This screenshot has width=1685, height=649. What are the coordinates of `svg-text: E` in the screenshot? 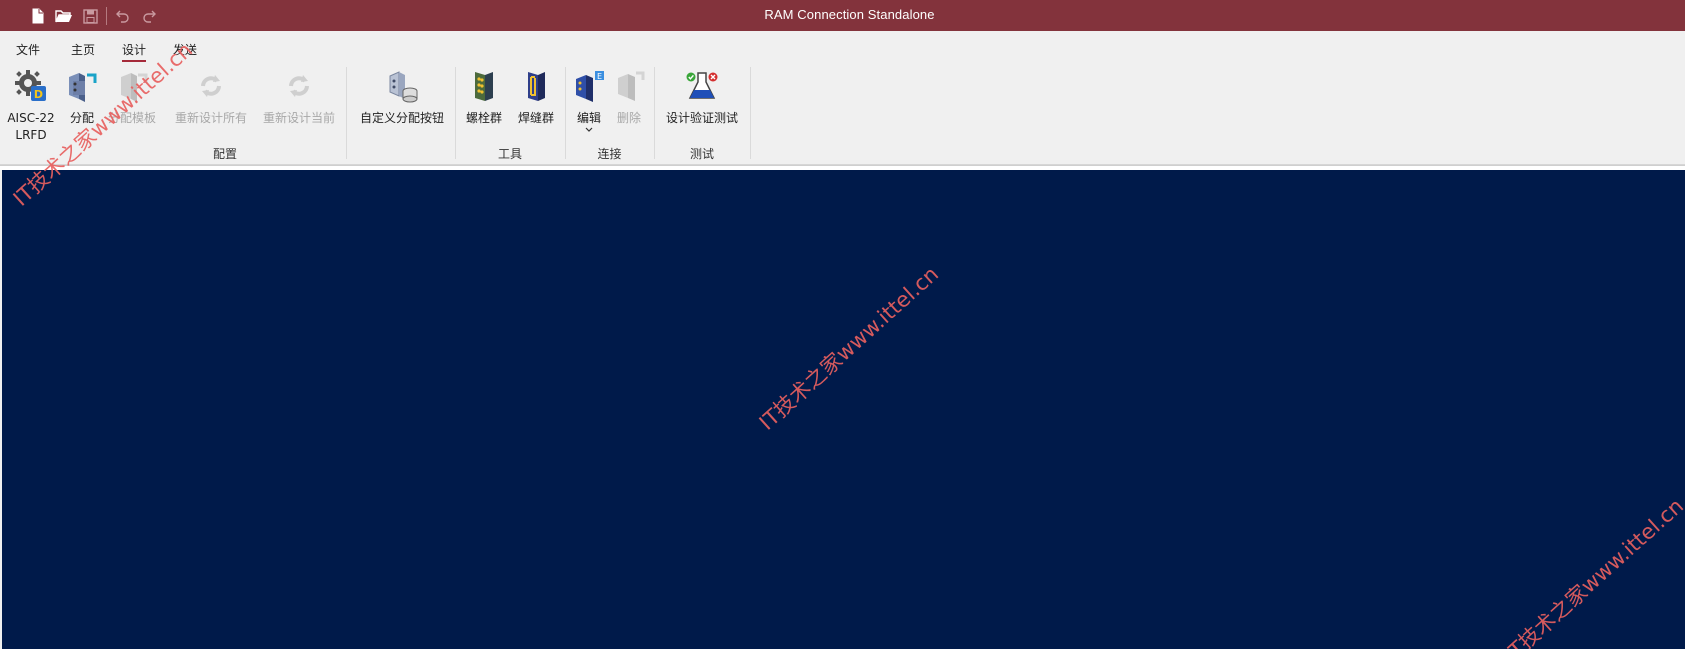 It's located at (599, 76).